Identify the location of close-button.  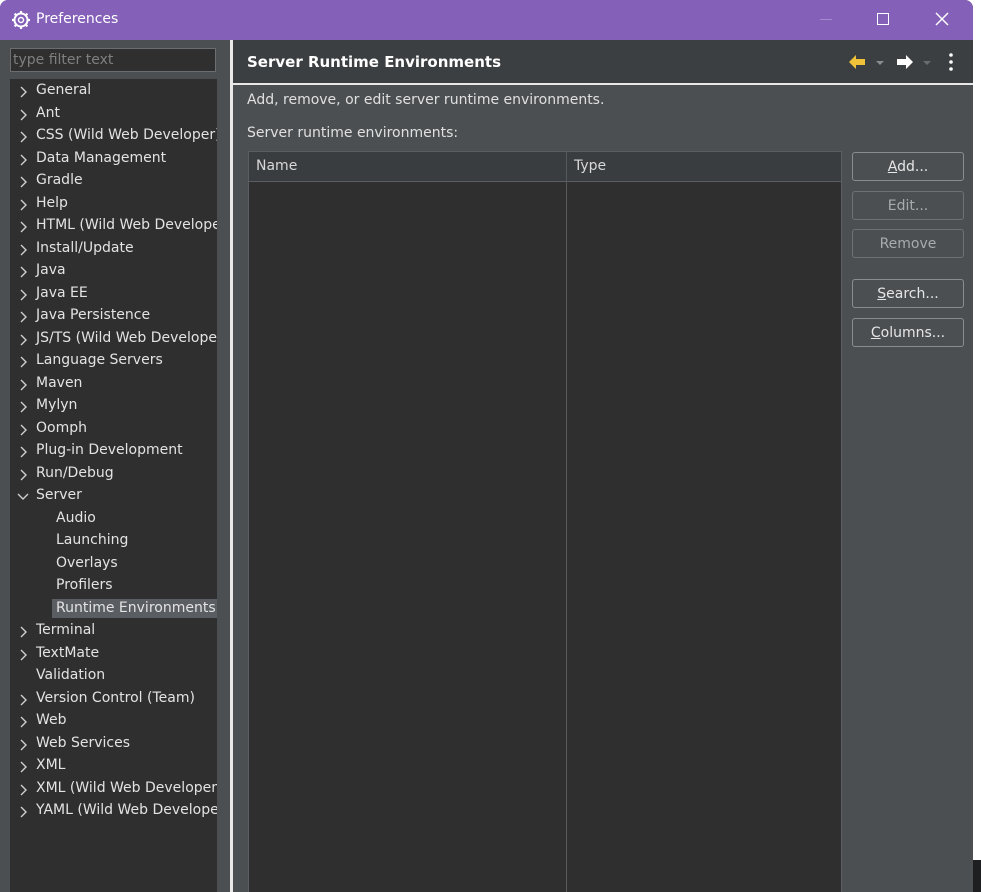
(941, 20).